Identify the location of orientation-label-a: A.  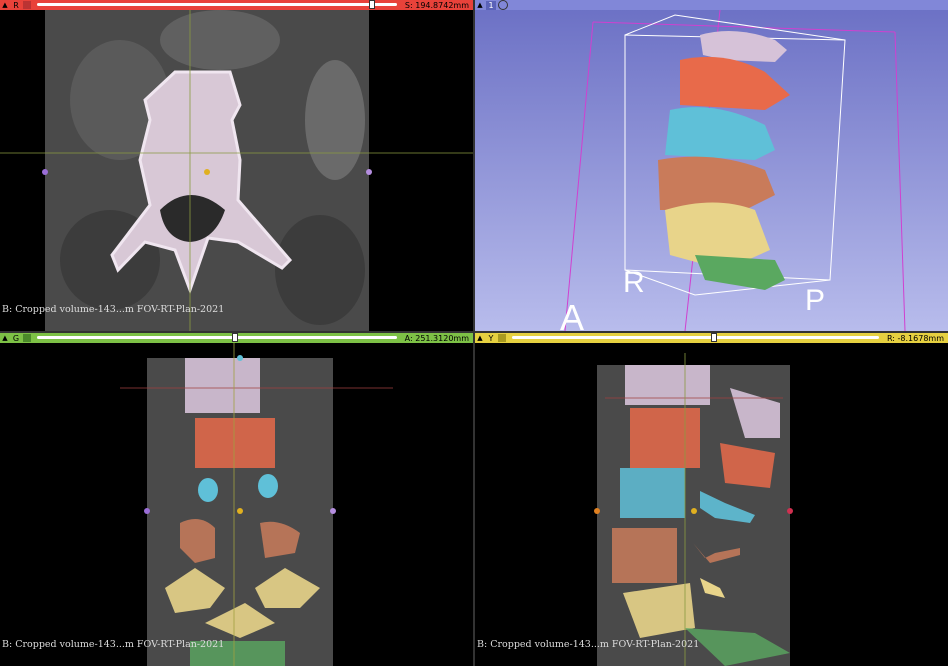
(572, 314).